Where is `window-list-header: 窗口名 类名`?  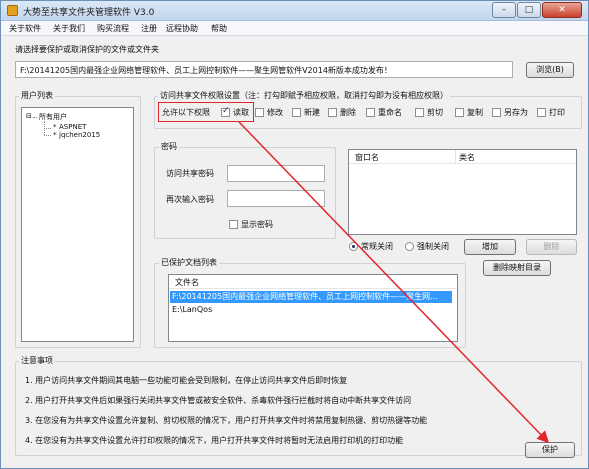 window-list-header: 窗口名 类名 is located at coordinates (462, 157).